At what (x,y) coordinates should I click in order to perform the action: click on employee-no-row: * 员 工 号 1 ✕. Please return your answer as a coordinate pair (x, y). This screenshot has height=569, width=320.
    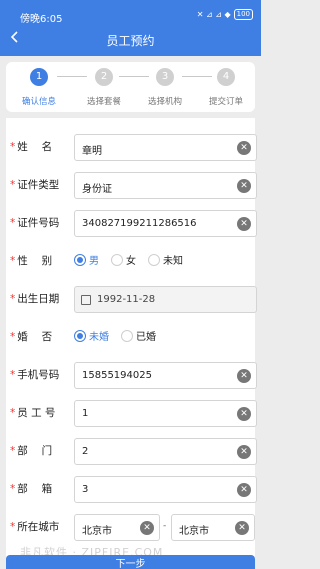
    Looking at the image, I should click on (131, 412).